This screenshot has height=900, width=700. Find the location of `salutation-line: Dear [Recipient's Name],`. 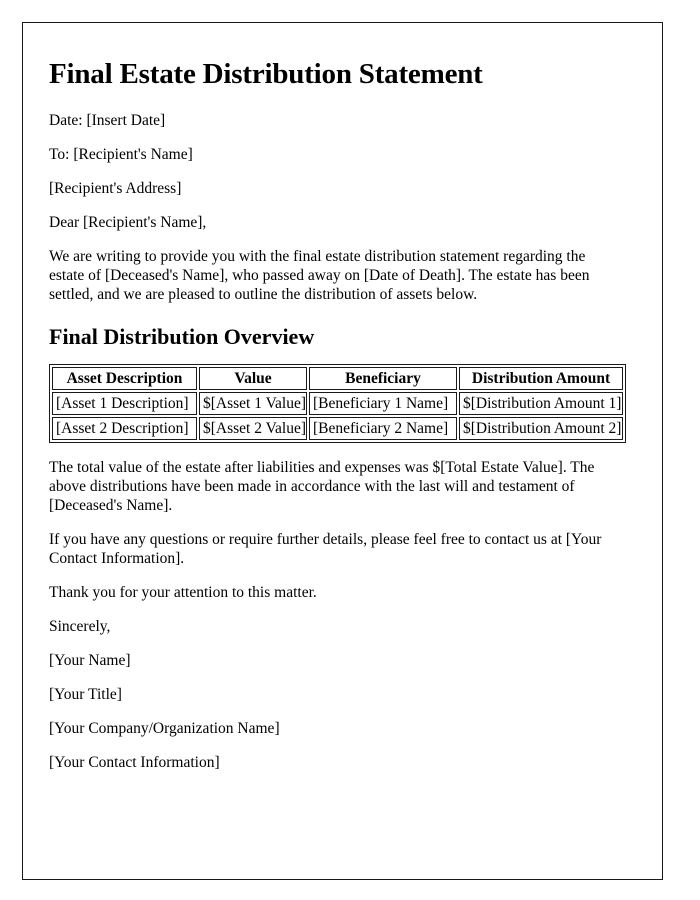

salutation-line: Dear [Recipient's Name], is located at coordinates (128, 222).